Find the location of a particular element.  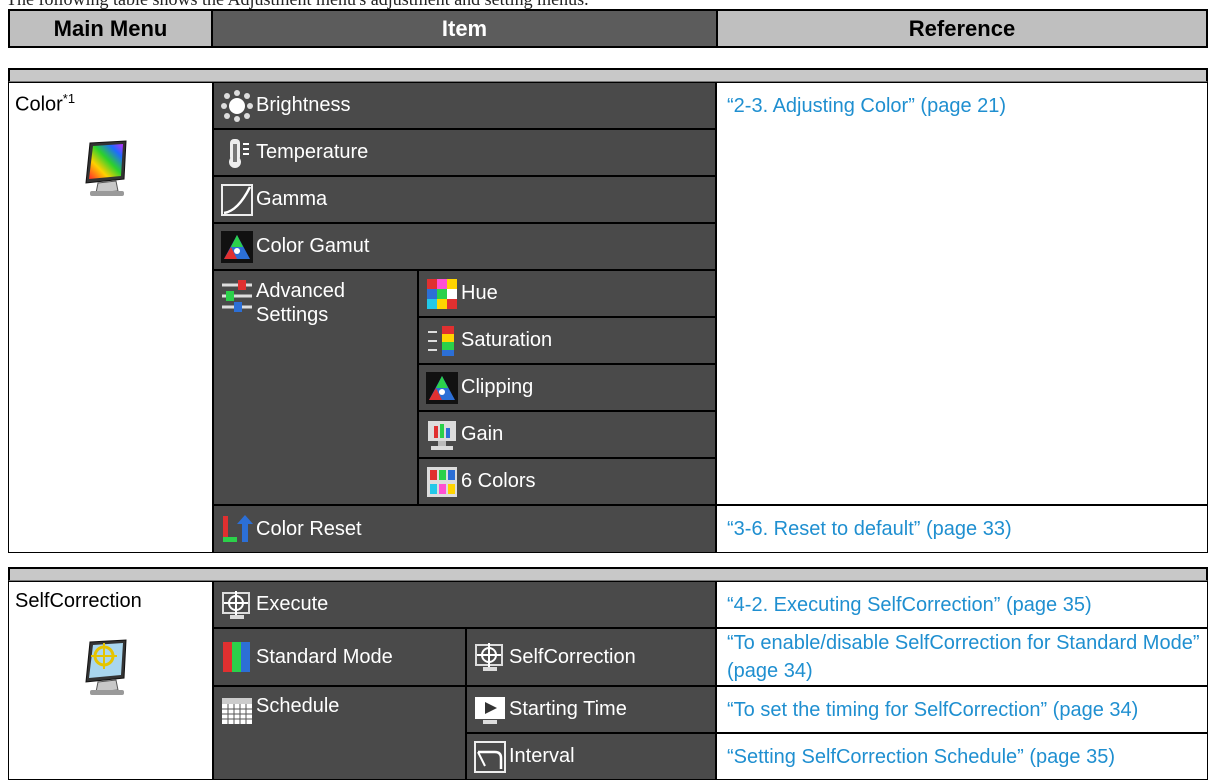

footnote-marker: *1 is located at coordinates (69, 98).